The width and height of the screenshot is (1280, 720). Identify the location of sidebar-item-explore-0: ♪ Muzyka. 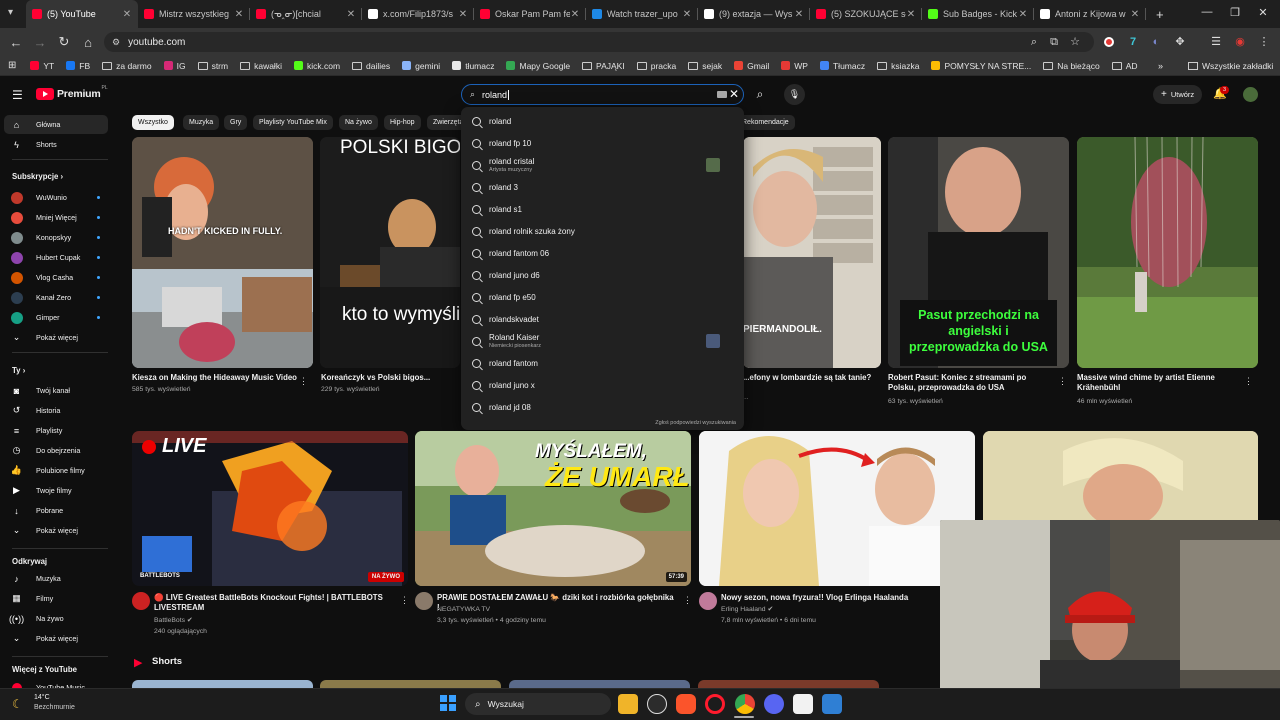
(56, 578).